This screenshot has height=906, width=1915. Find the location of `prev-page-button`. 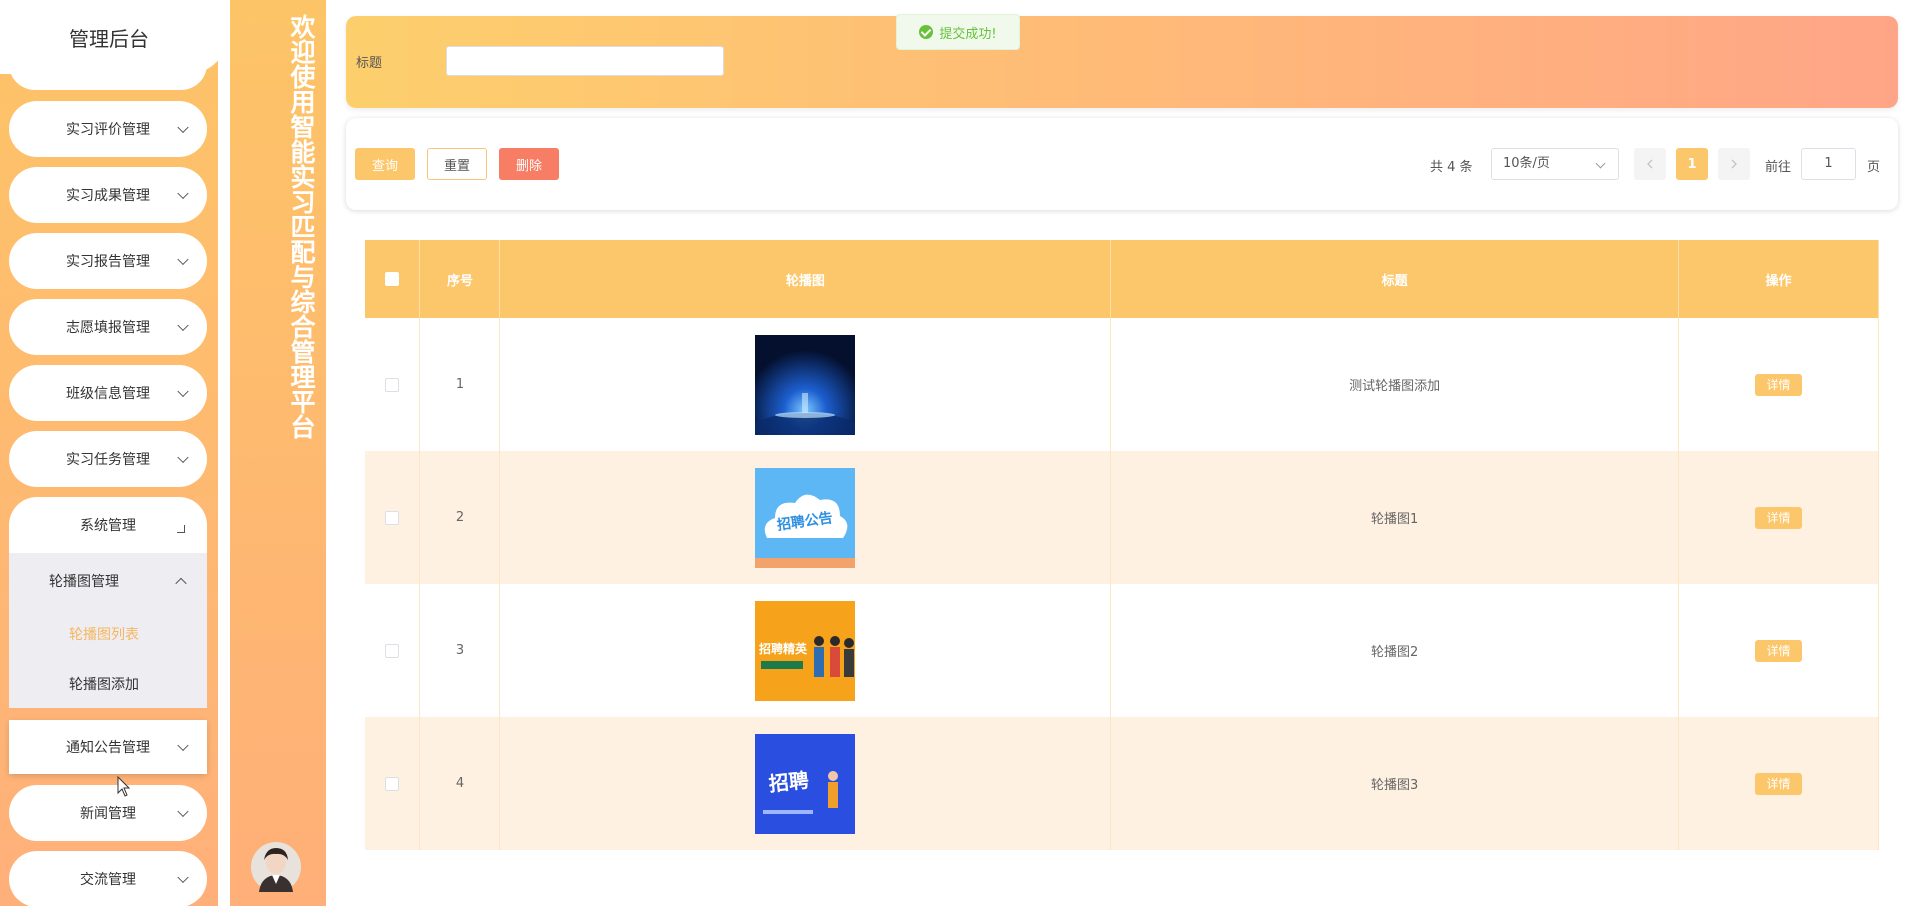

prev-page-button is located at coordinates (1650, 164).